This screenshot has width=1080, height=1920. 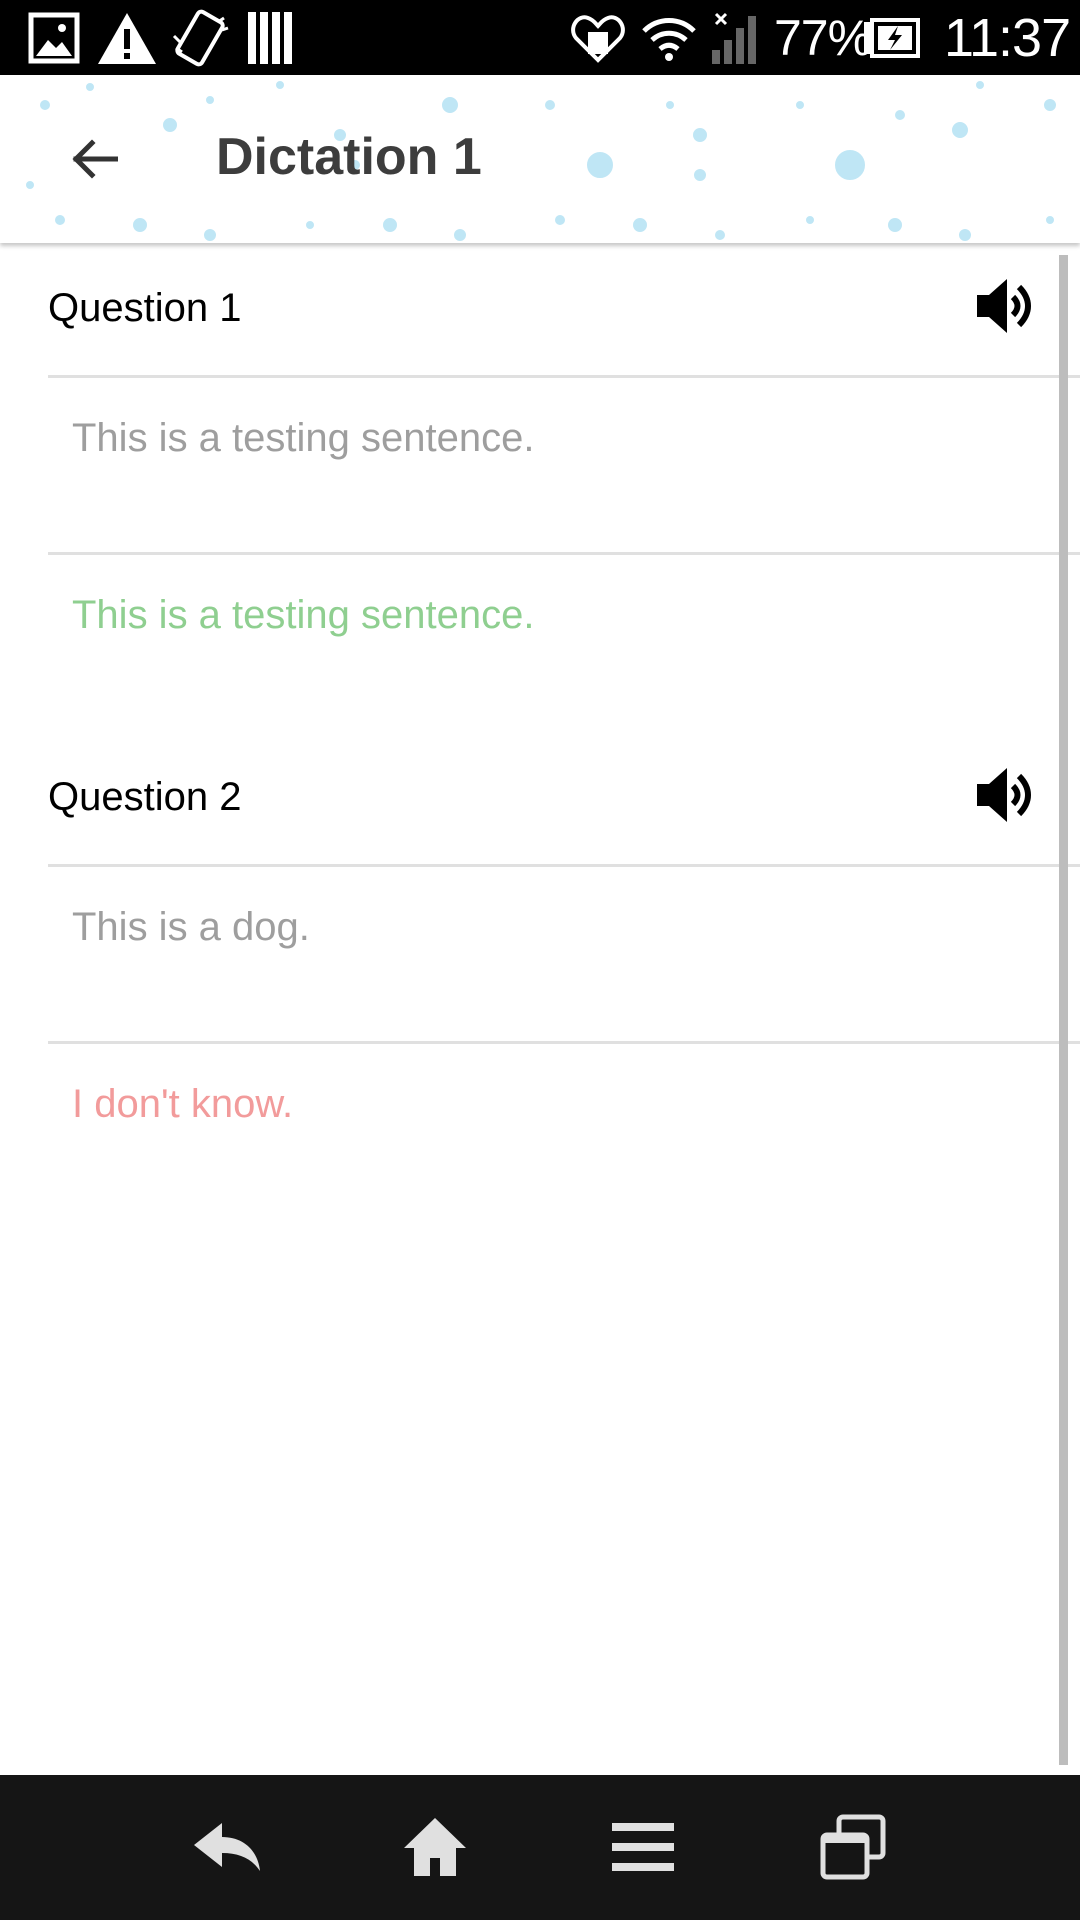 What do you see at coordinates (270, 37) in the screenshot?
I see `cards-icon` at bounding box center [270, 37].